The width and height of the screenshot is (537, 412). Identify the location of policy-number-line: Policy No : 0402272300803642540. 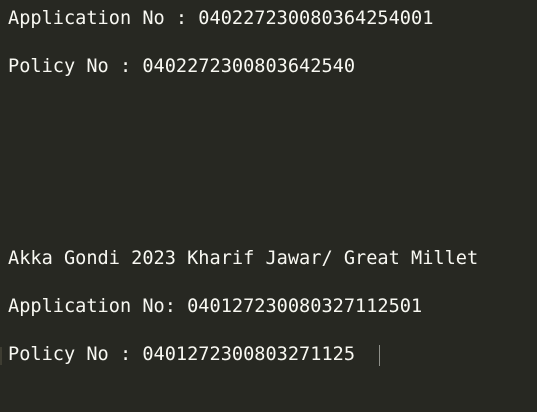
(182, 66).